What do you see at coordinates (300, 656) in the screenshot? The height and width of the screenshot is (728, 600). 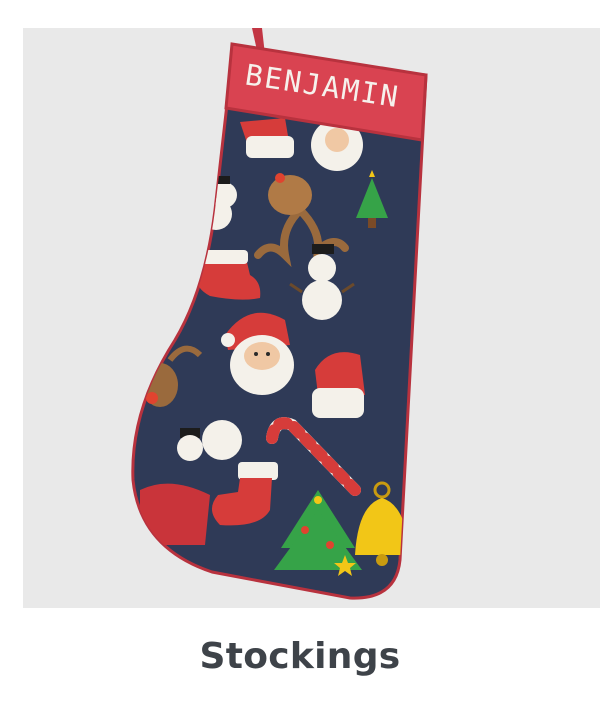 I see `category-title: Stockings` at bounding box center [300, 656].